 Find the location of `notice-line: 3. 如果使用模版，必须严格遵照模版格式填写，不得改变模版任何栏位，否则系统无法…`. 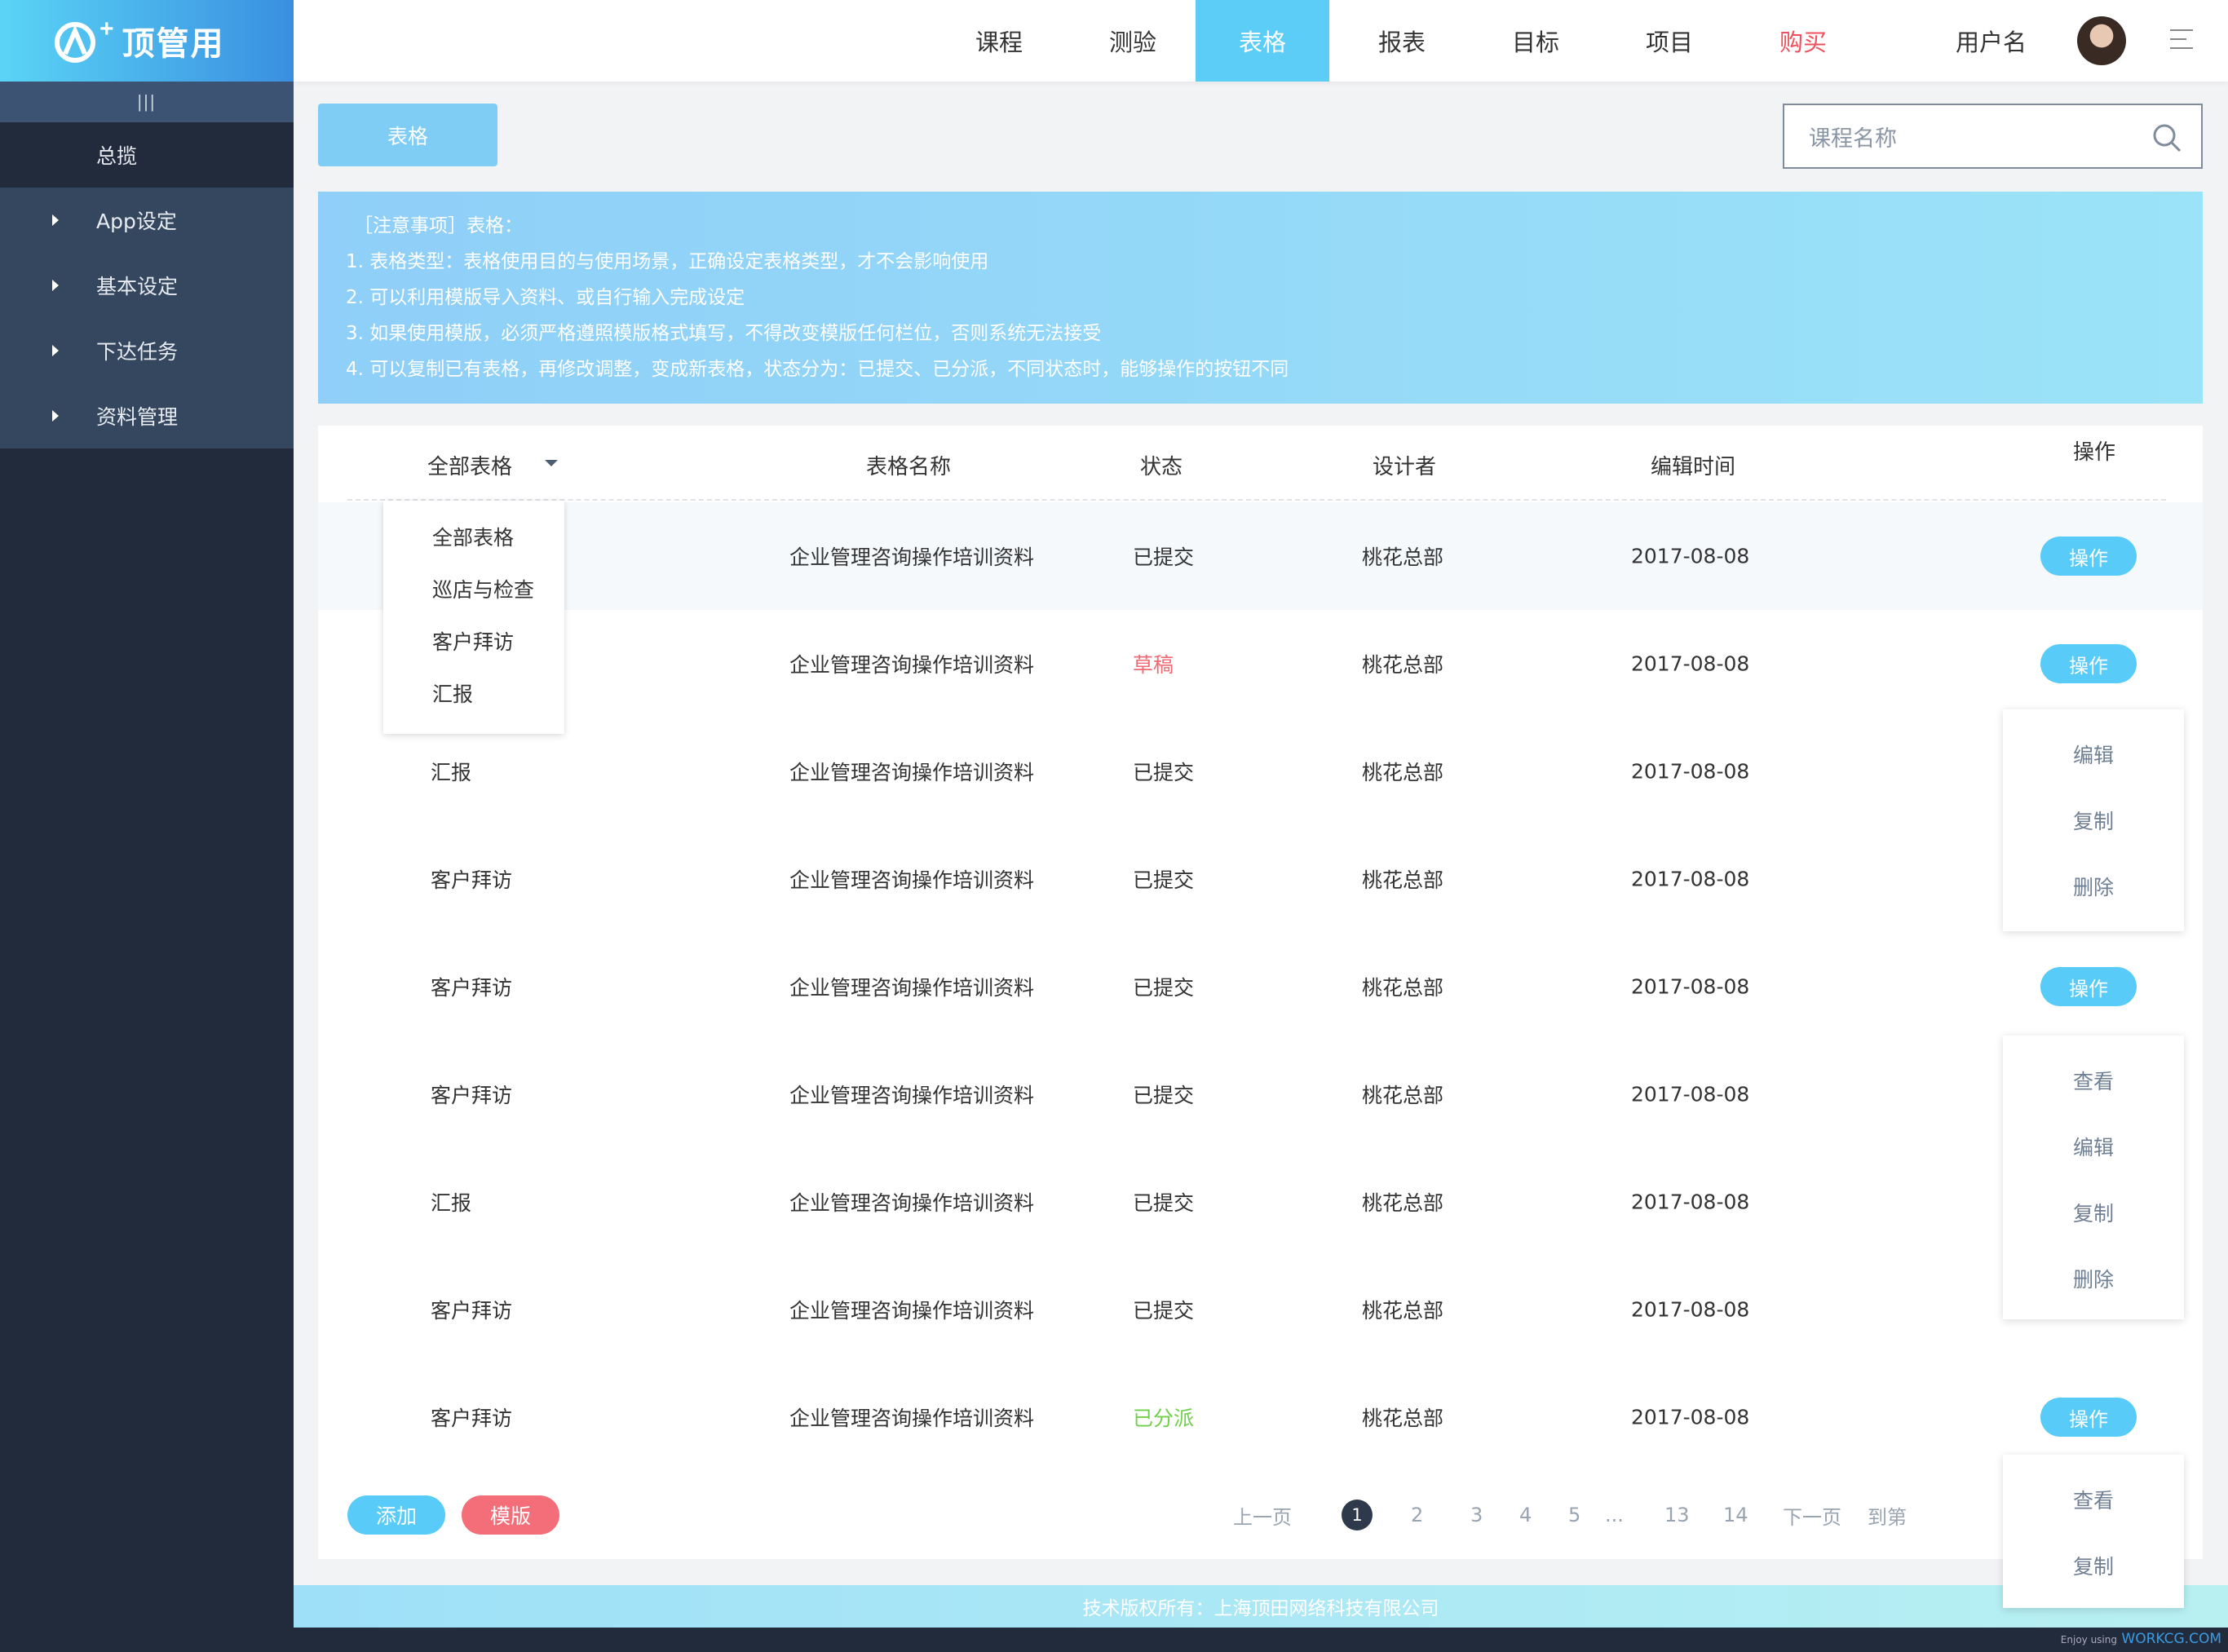

notice-line: 3. 如果使用模版，必须严格遵照模版格式填写，不得改变模版任何栏位，否则系统无法… is located at coordinates (724, 333).